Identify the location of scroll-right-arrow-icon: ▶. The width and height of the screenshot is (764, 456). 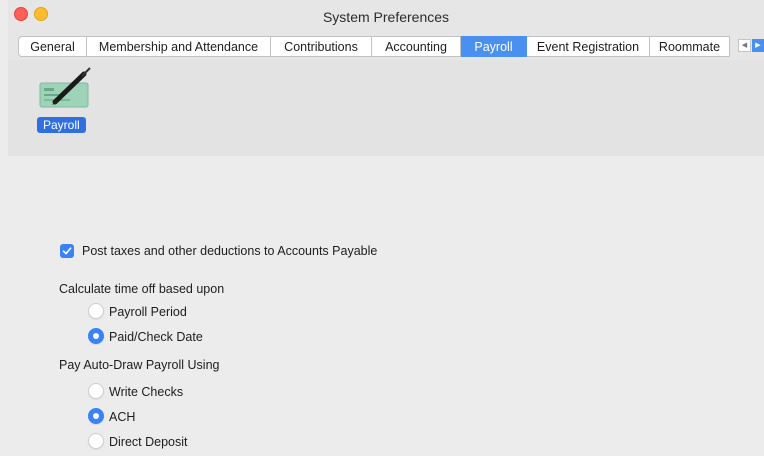
(758, 45).